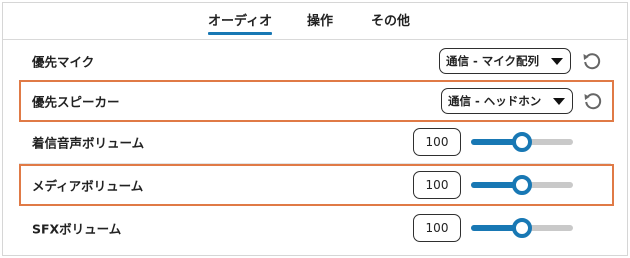 The height and width of the screenshot is (258, 630). What do you see at coordinates (77, 229) in the screenshot?
I see `sfx-volume-label: SFXボリューム` at bounding box center [77, 229].